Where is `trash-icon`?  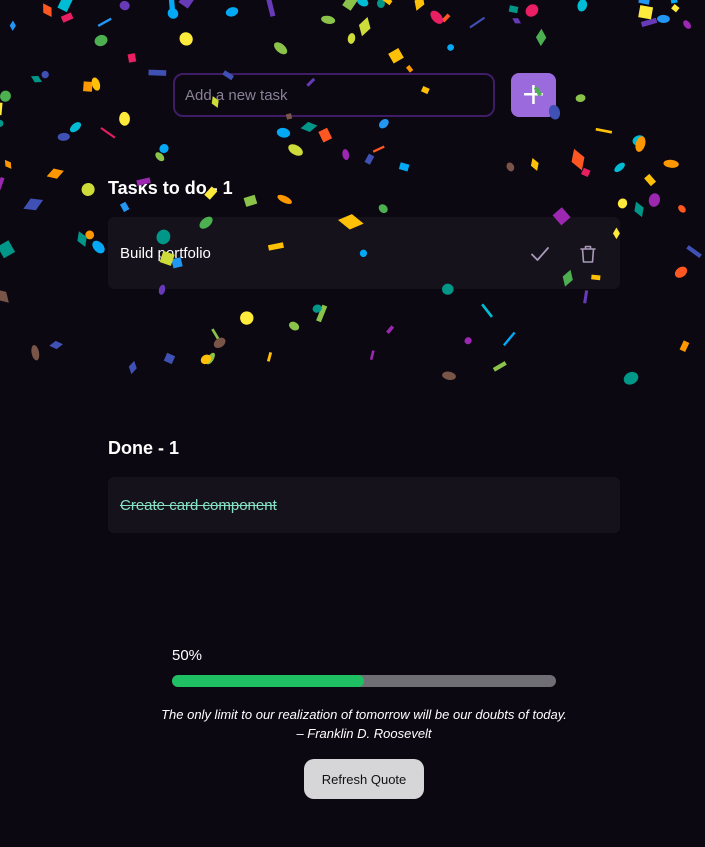 trash-icon is located at coordinates (588, 254).